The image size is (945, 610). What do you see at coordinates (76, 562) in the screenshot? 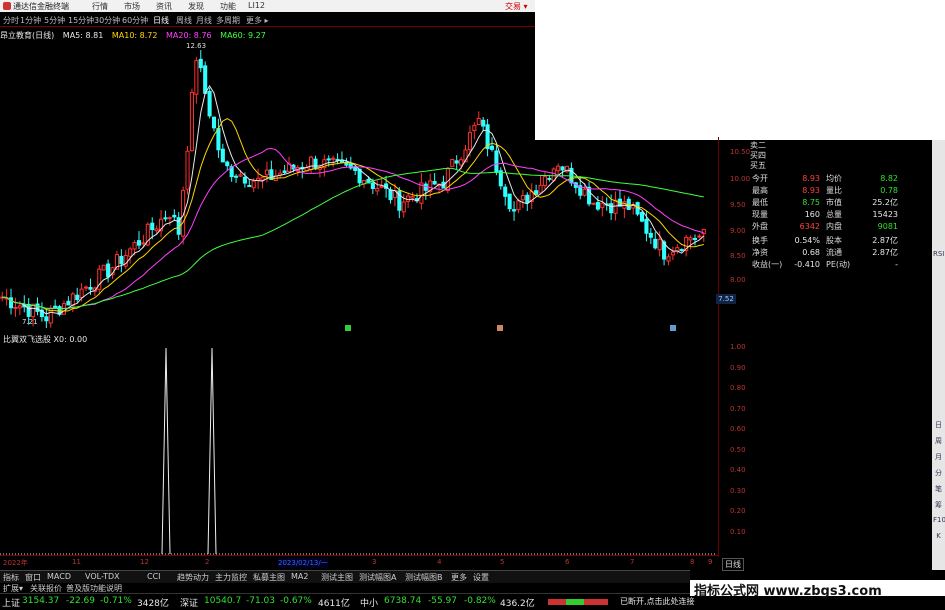
I see `xtick-11: 11` at bounding box center [76, 562].